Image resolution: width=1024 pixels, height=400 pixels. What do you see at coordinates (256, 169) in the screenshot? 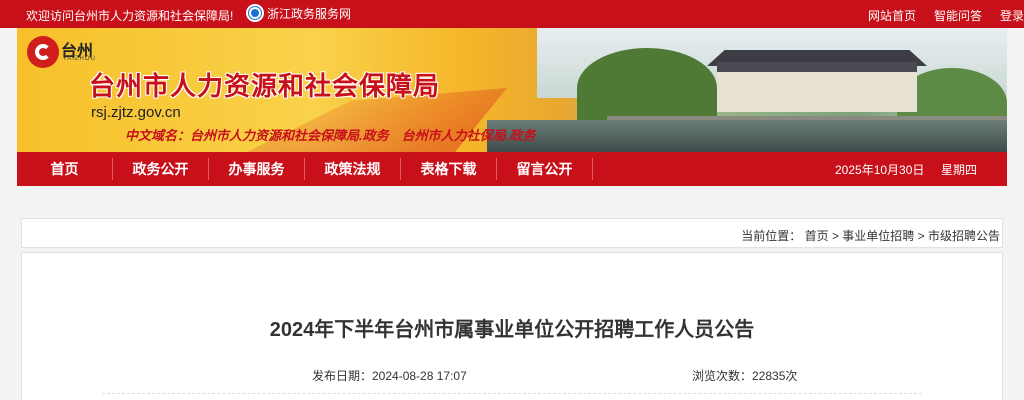
I see `nav-item-services: 办事服务` at bounding box center [256, 169].